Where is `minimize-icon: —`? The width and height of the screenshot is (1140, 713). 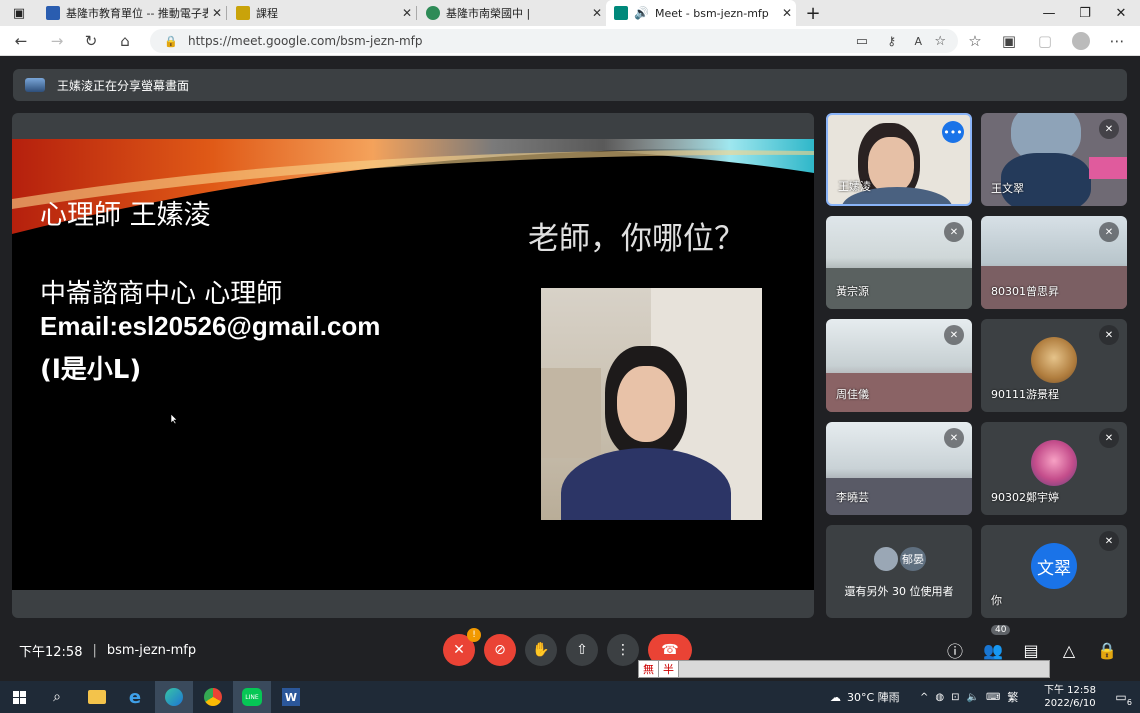 minimize-icon: — is located at coordinates (1049, 13).